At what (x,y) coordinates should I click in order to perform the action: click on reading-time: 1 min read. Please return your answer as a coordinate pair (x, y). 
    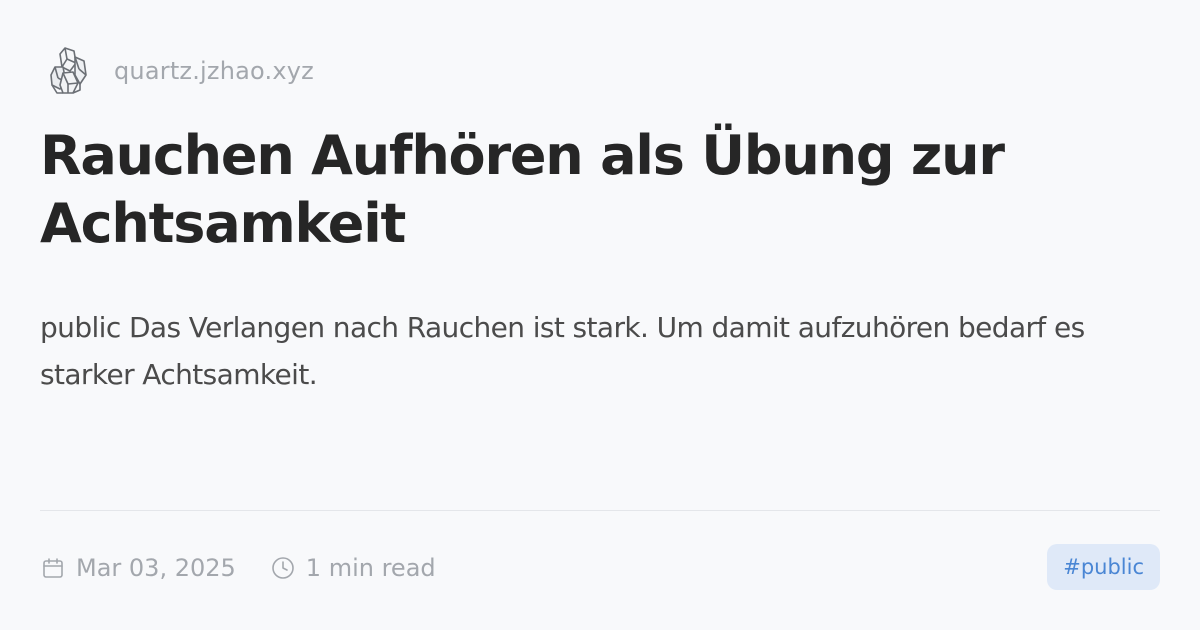
    Looking at the image, I should click on (370, 568).